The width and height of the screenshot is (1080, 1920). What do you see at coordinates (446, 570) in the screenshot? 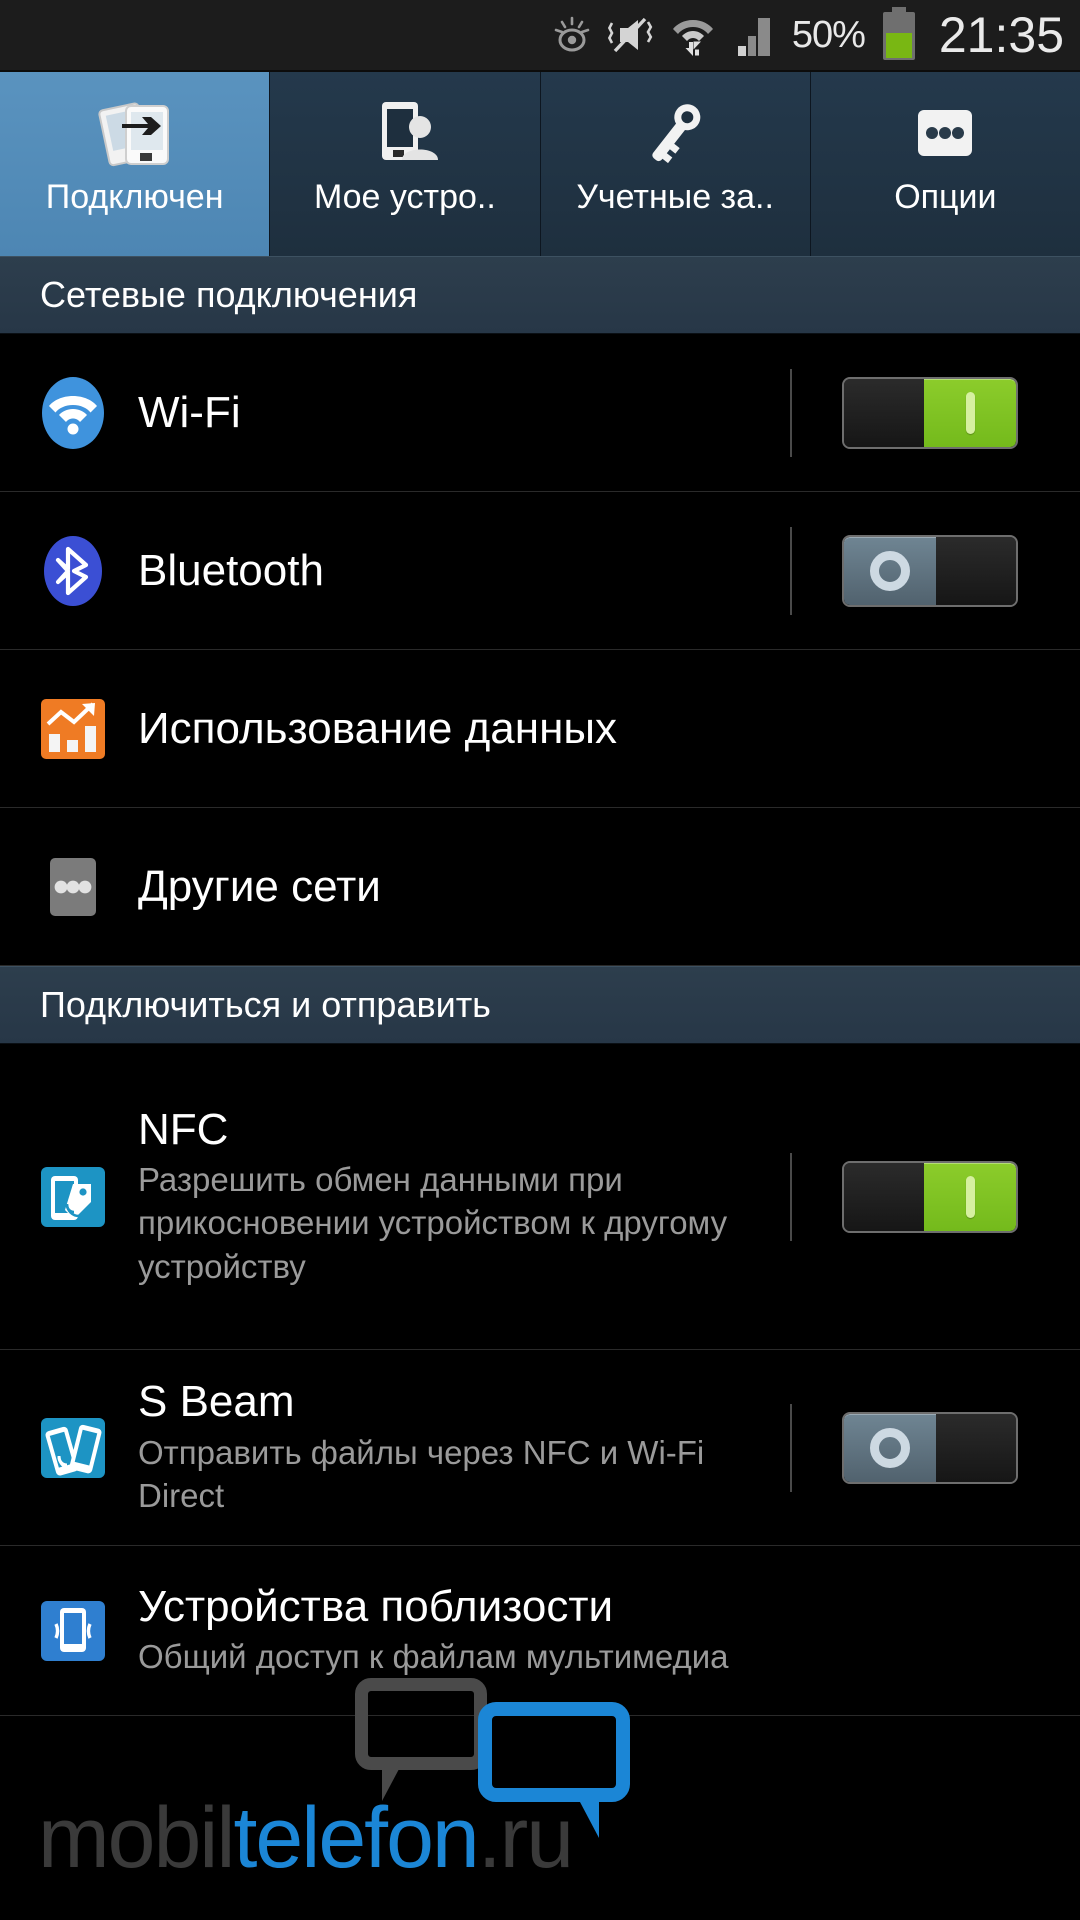
I see `list-item-text: Bluetooth` at bounding box center [446, 570].